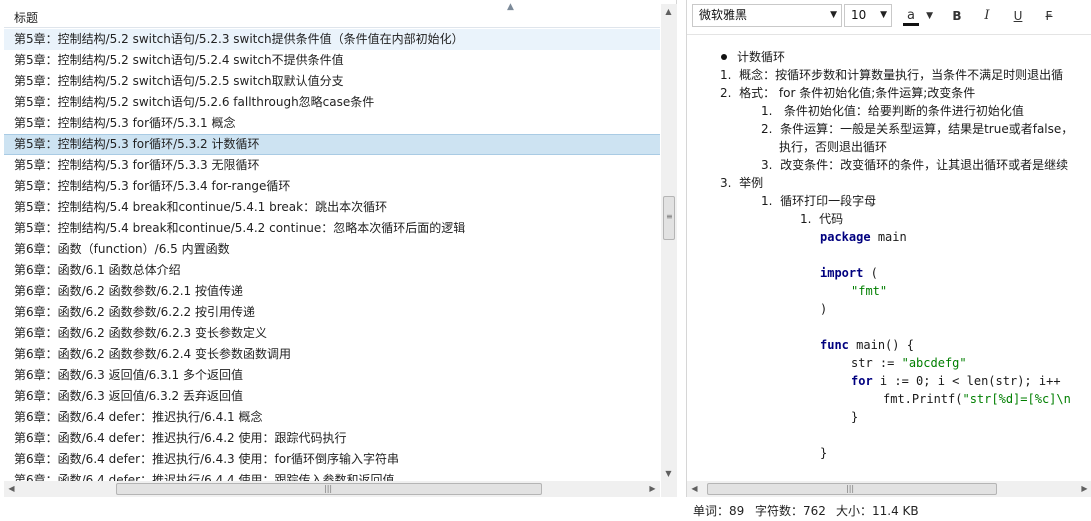 The width and height of the screenshot is (1091, 521). I want to click on list-item: 第6章：函数/6.1 函数总体介绍, so click(332, 270).